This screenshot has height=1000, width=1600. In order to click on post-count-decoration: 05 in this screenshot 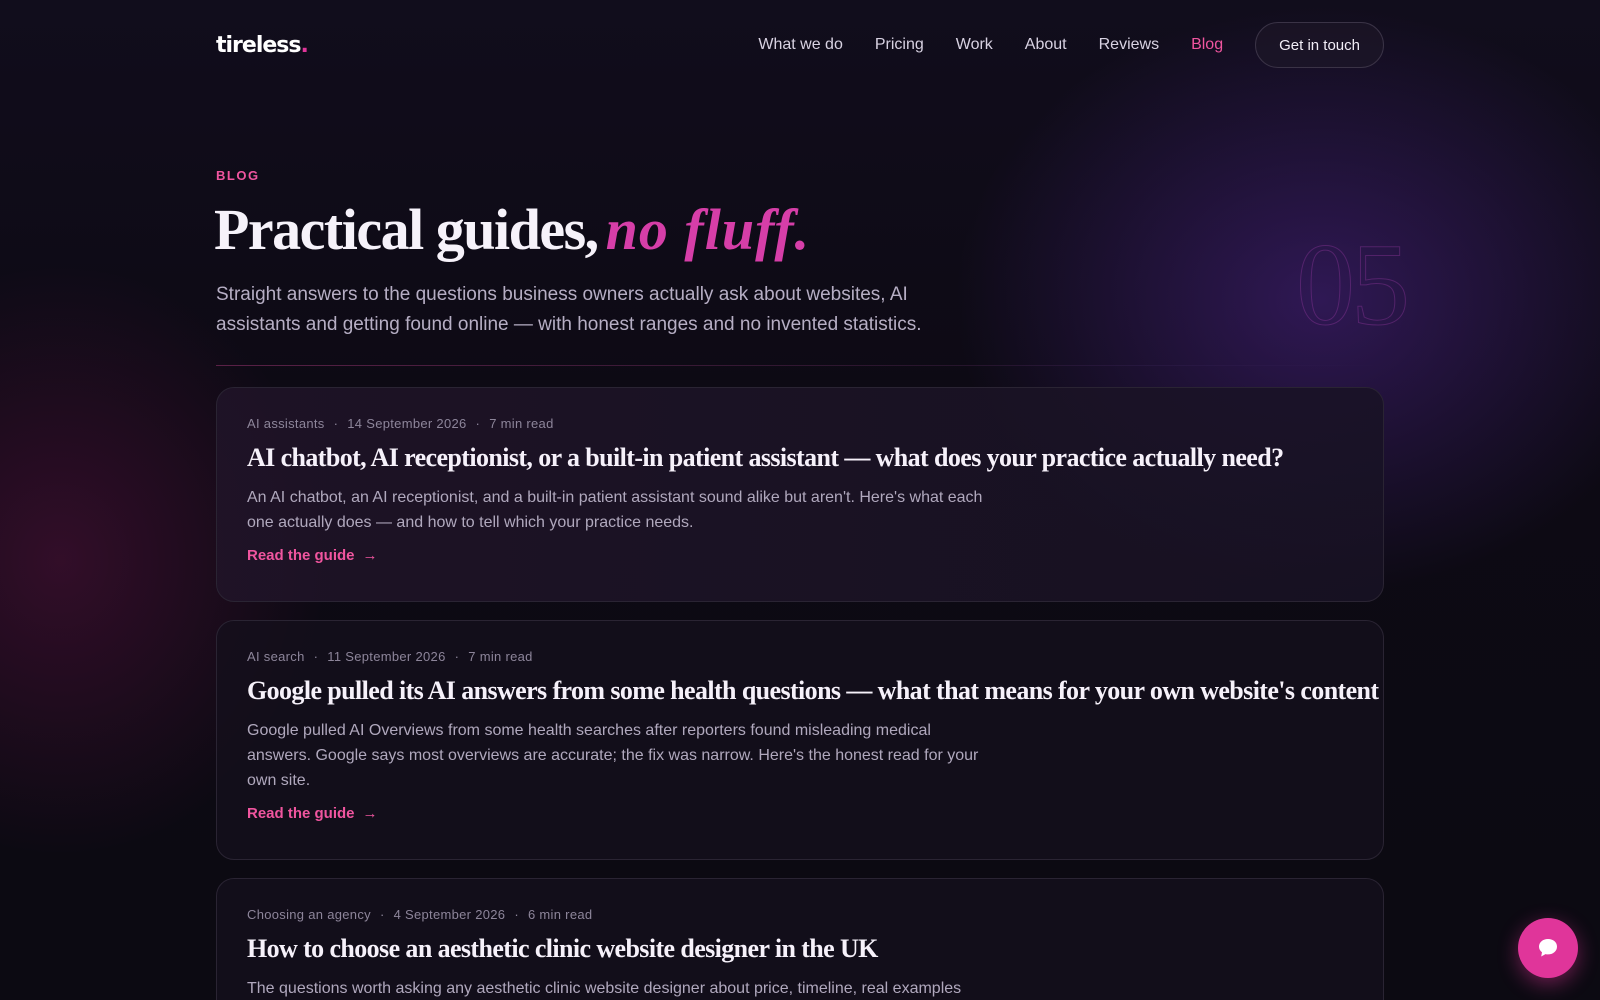, I will do `click(1353, 284)`.